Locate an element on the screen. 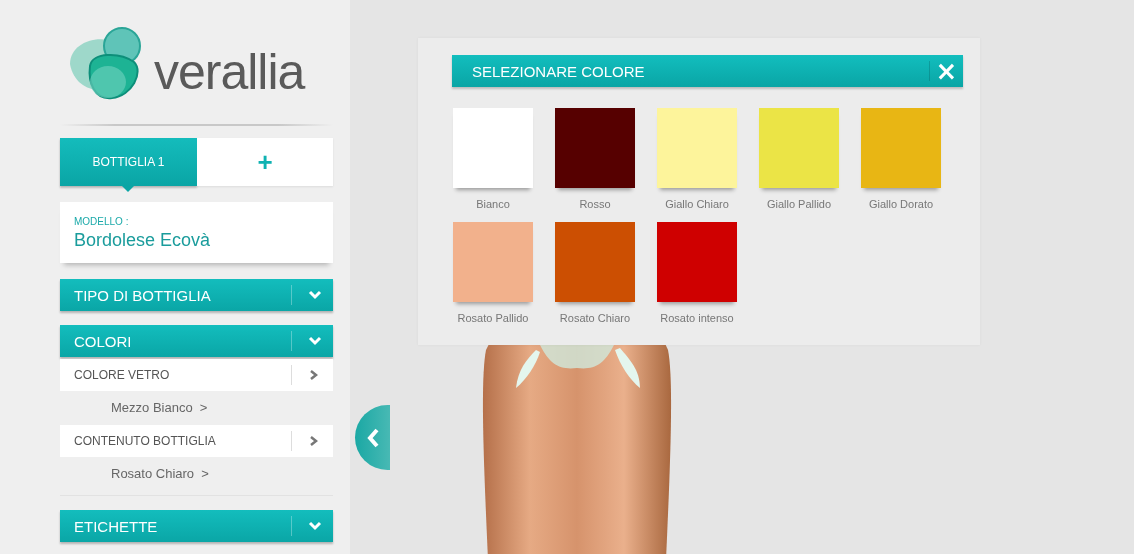  swatch-label: Giallo Chiaro is located at coordinates (697, 204).